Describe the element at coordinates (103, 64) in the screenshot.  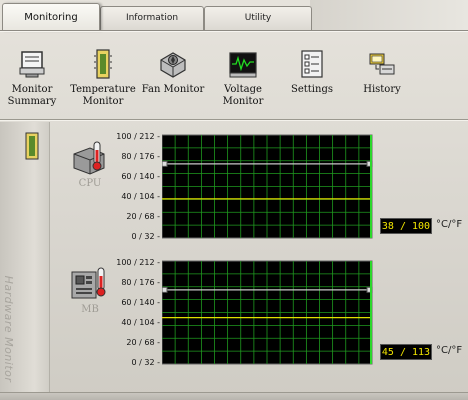
I see `temperature-monitor-icon` at that location.